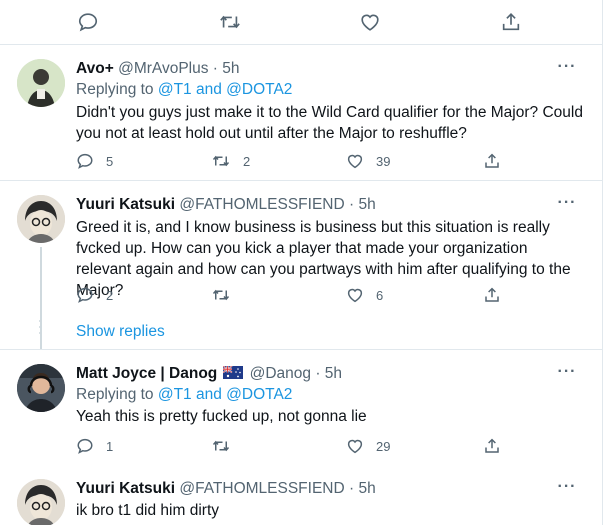 This screenshot has height=525, width=608. What do you see at coordinates (291, 295) in the screenshot?
I see `tweet-actions: 2 6` at bounding box center [291, 295].